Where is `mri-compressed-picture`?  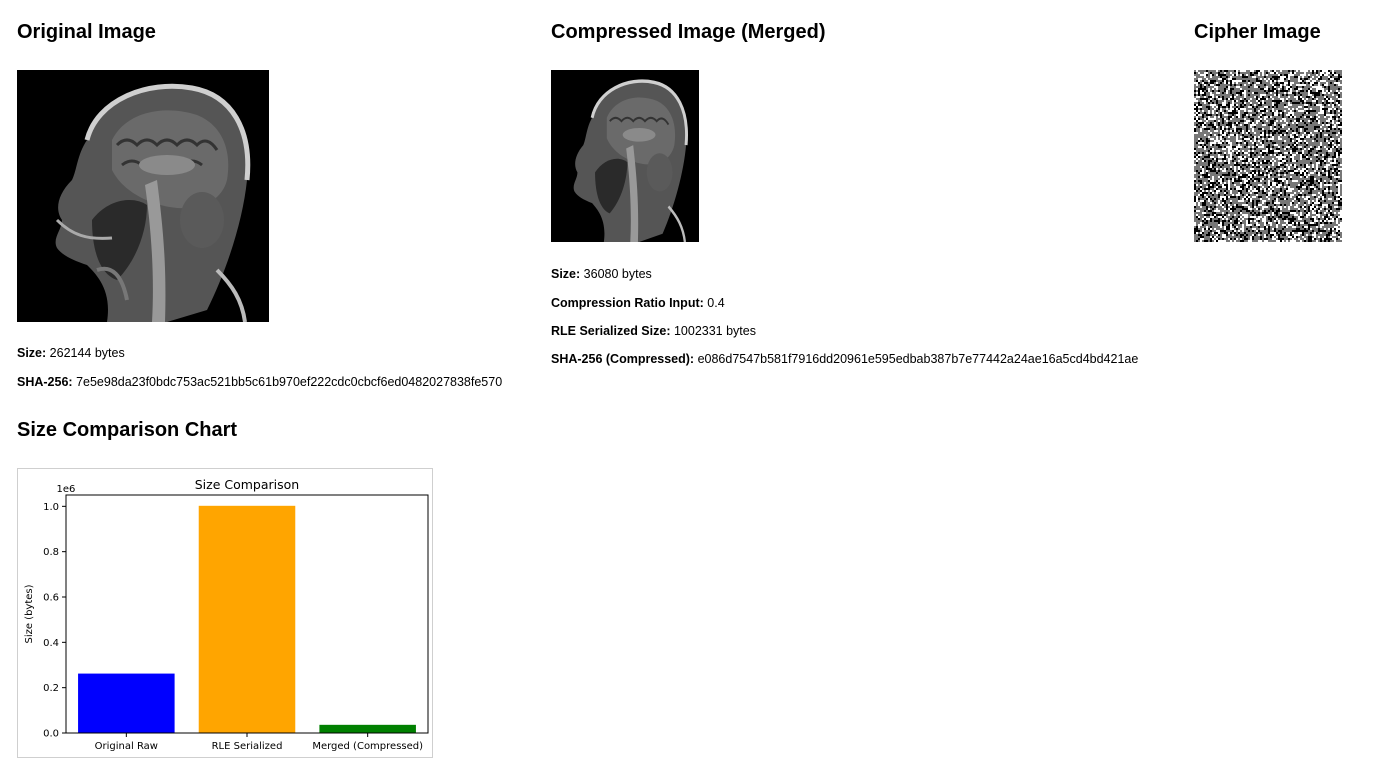
mri-compressed-picture is located at coordinates (625, 156).